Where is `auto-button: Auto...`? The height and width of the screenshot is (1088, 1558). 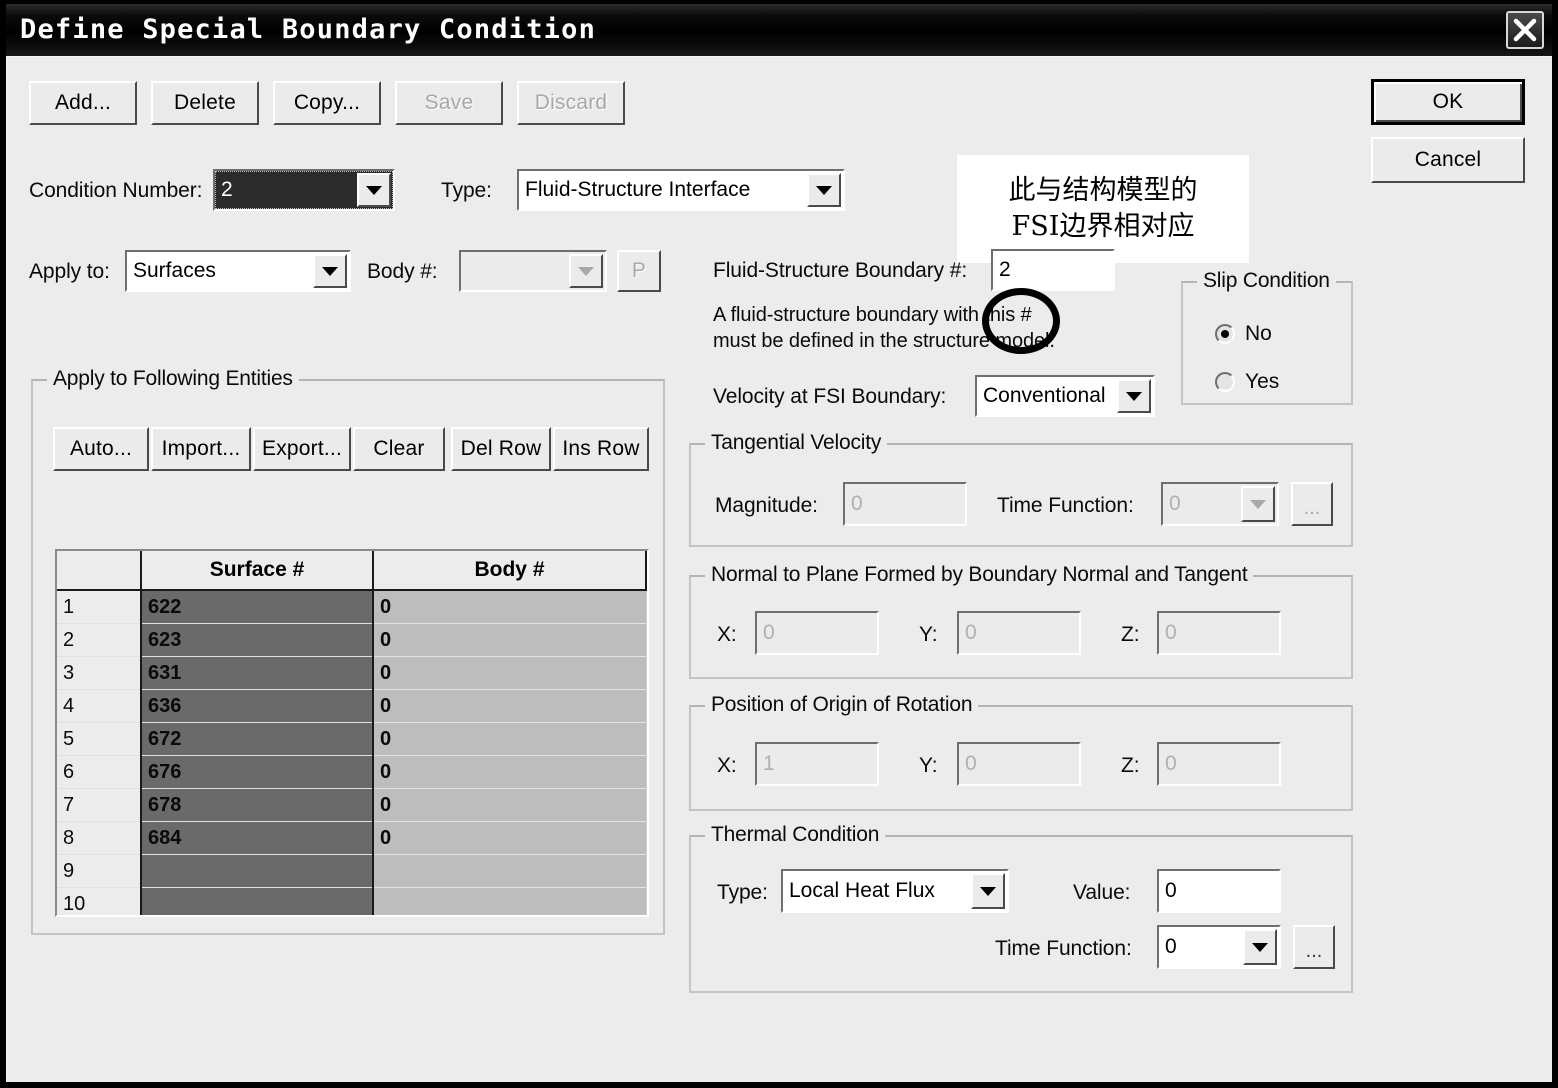 auto-button: Auto... is located at coordinates (101, 449).